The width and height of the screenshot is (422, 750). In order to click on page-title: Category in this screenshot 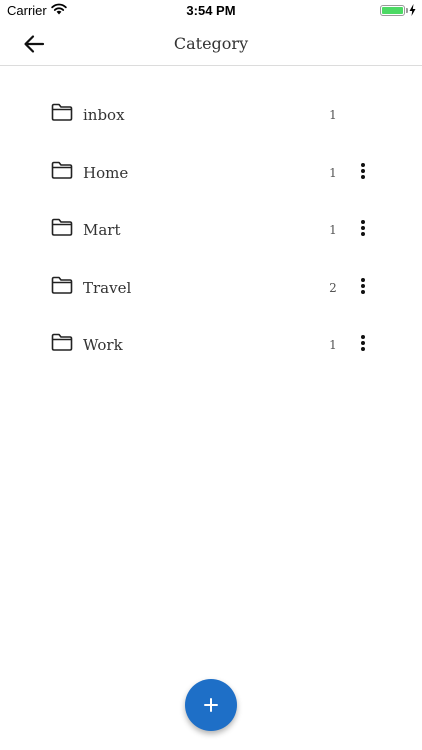, I will do `click(211, 43)`.